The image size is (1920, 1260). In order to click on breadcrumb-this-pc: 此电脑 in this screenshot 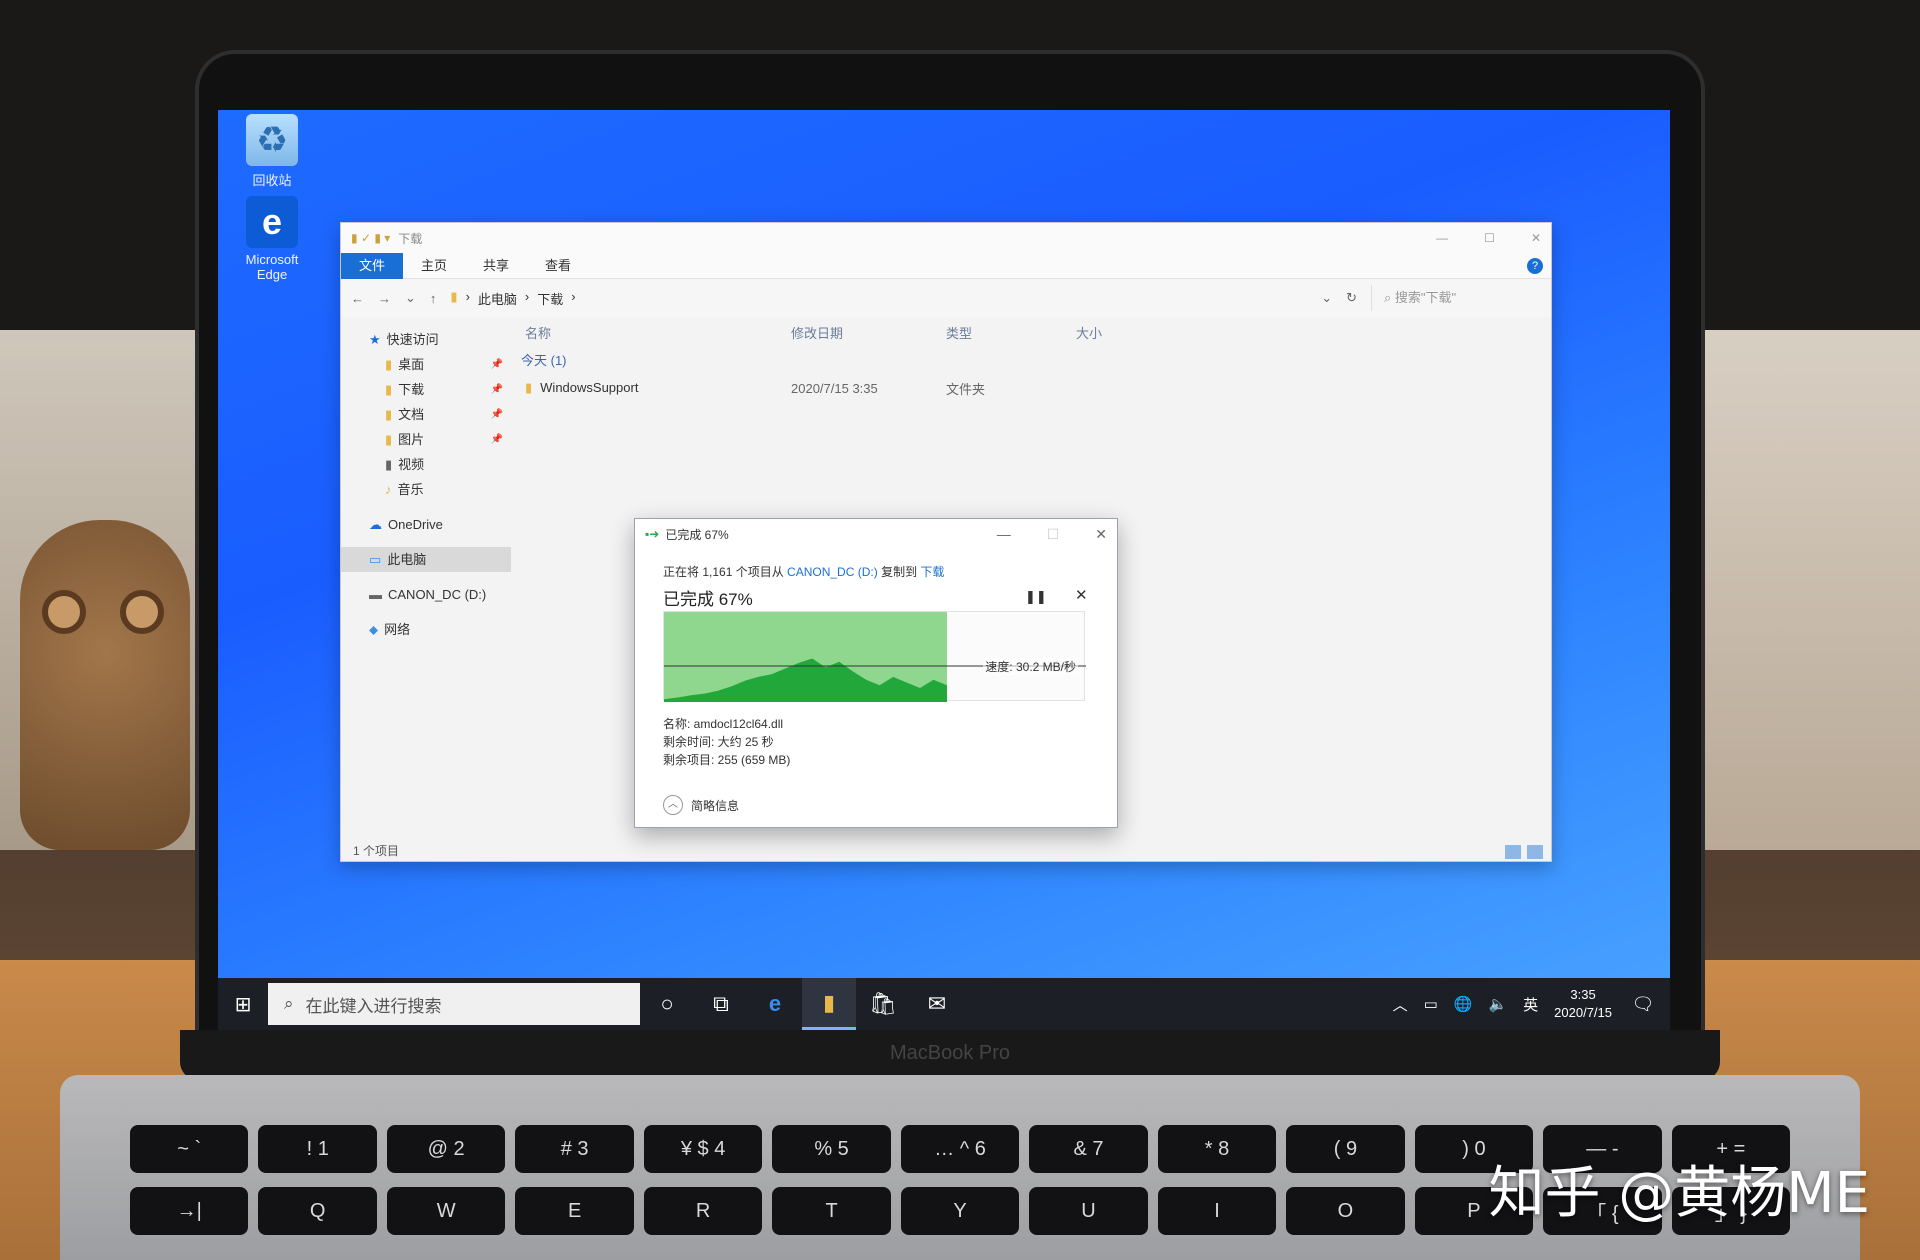, I will do `click(497, 298)`.